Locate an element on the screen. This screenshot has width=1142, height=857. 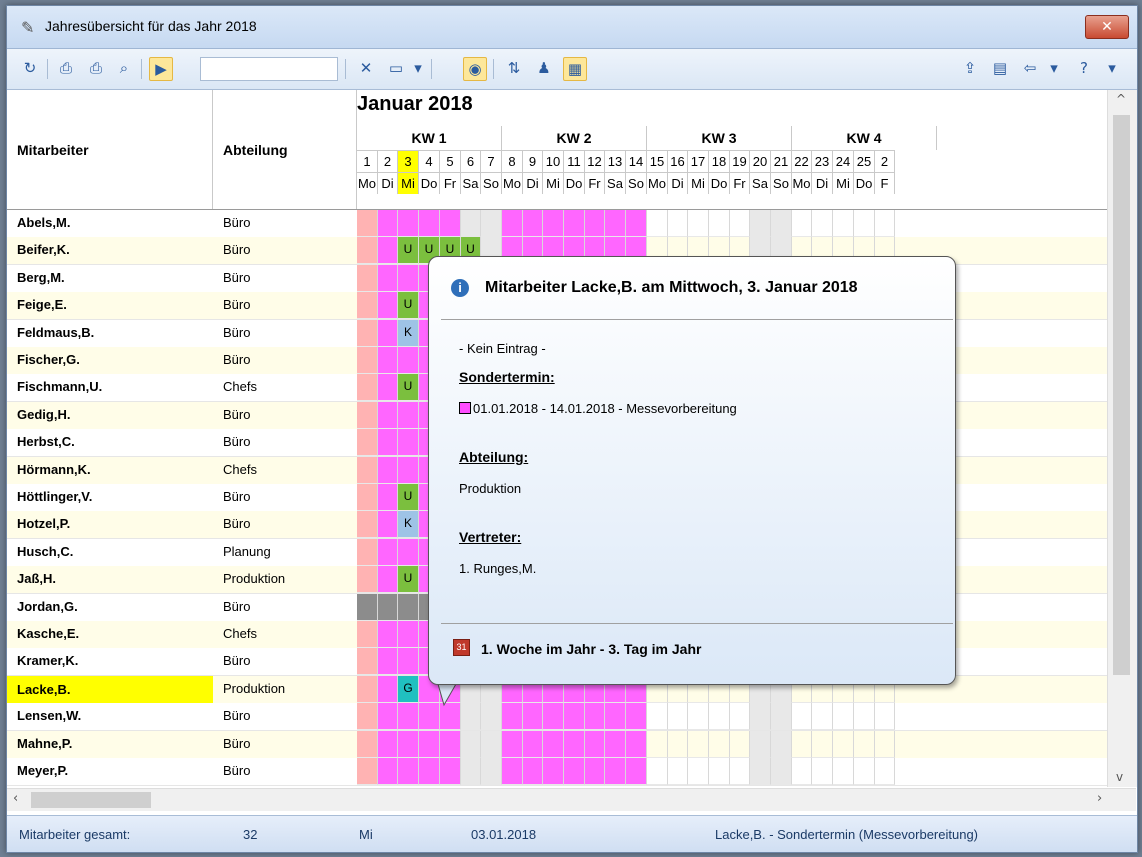
day-number: 19 is located at coordinates (740, 161).